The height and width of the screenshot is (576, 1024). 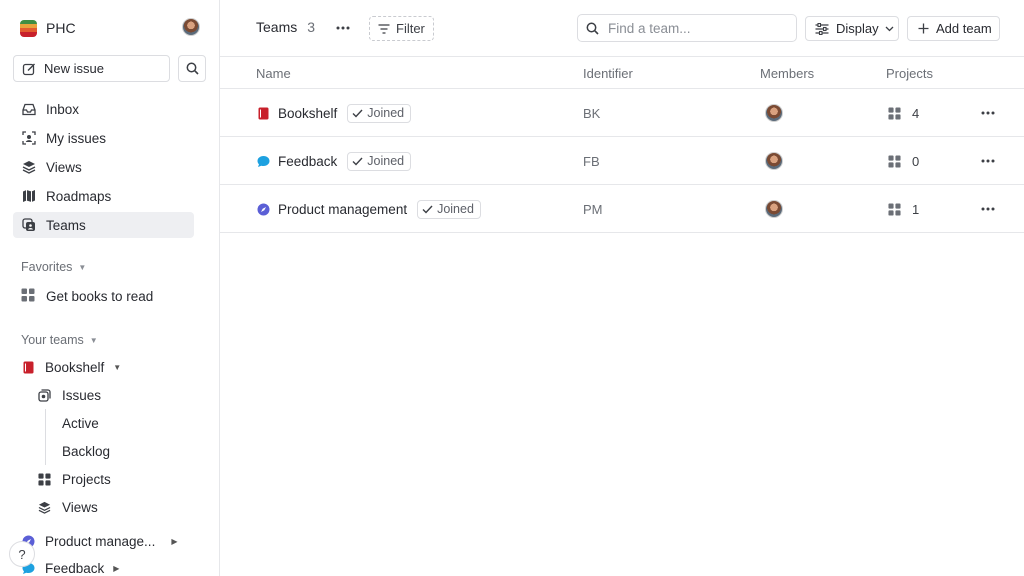 I want to click on team-search, so click(x=687, y=28).